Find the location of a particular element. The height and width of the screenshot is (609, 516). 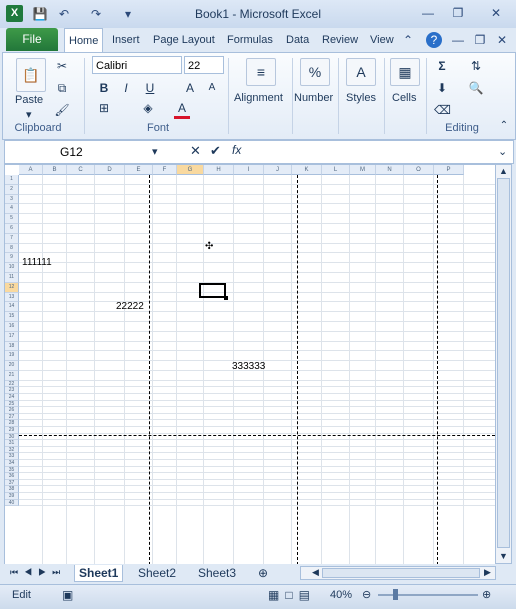

row-header-28: 28 is located at coordinates (12, 423).